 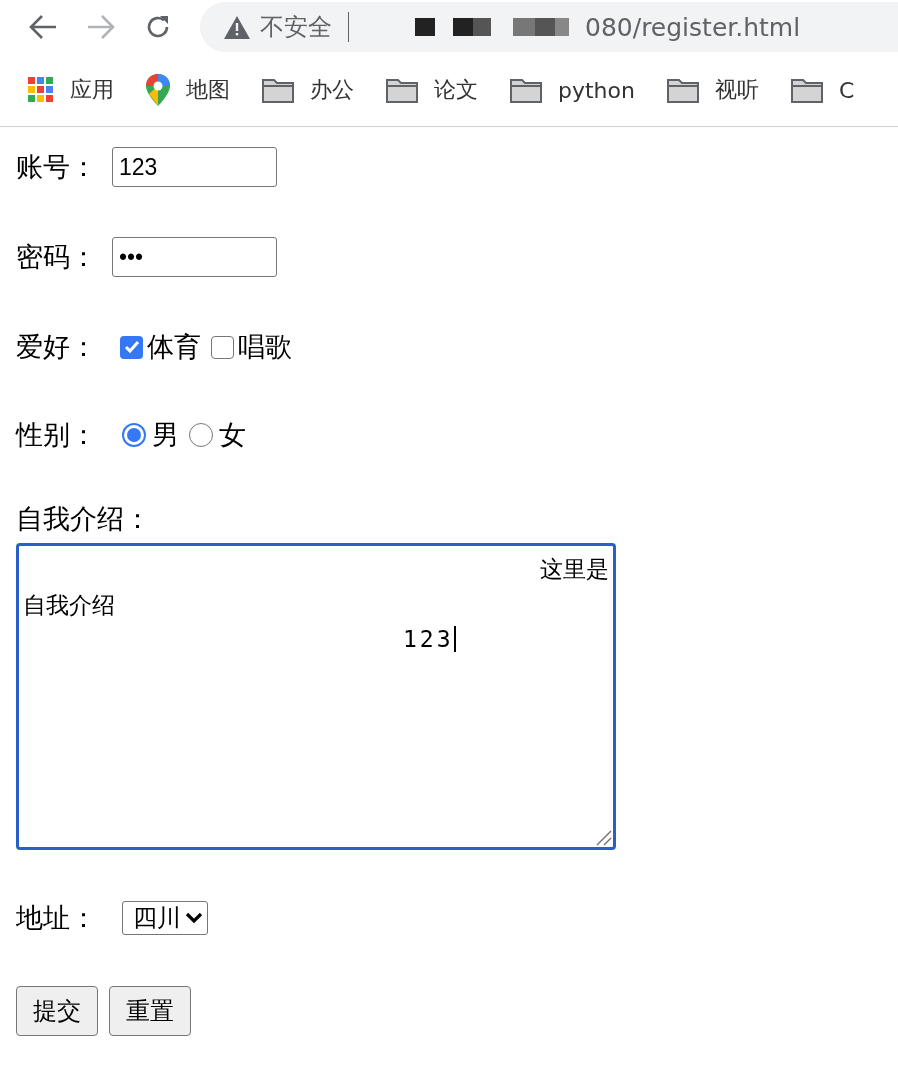 I want to click on bookmark-label: 地图, so click(x=208, y=90).